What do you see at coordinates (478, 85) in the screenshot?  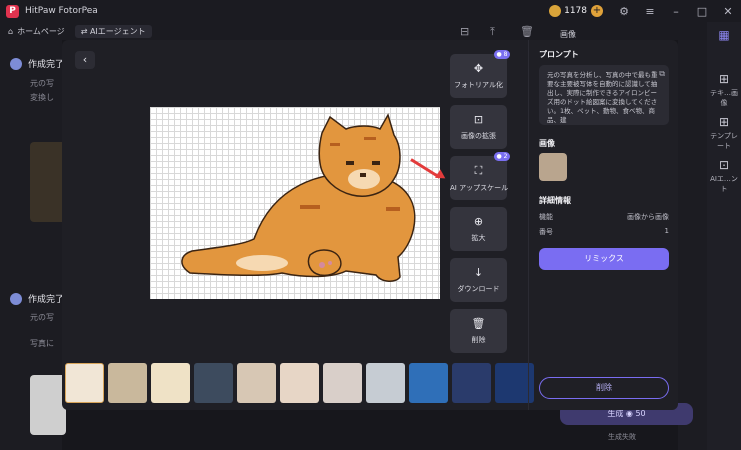 I see `action-label: フォトリアル化` at bounding box center [478, 85].